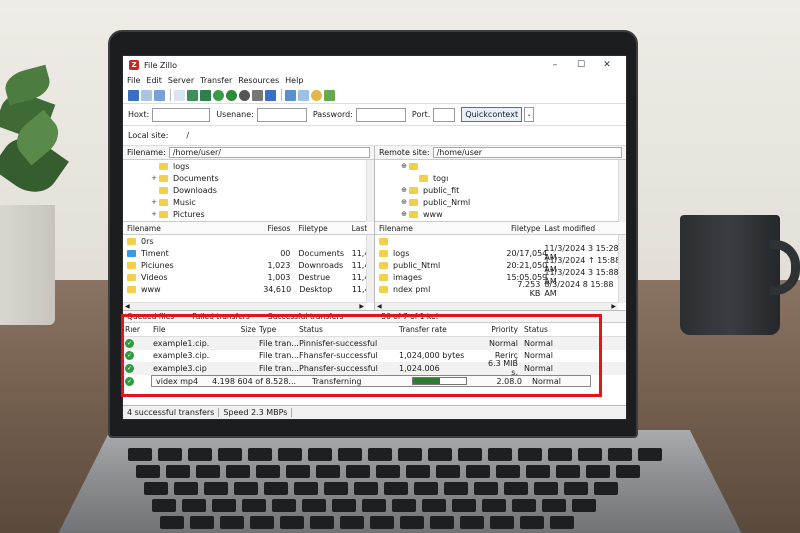 Image resolution: width=800 pixels, height=533 pixels. Describe the element at coordinates (248, 289) in the screenshot. I see `list-item: www 34,610 Desktop 11,4` at that location.